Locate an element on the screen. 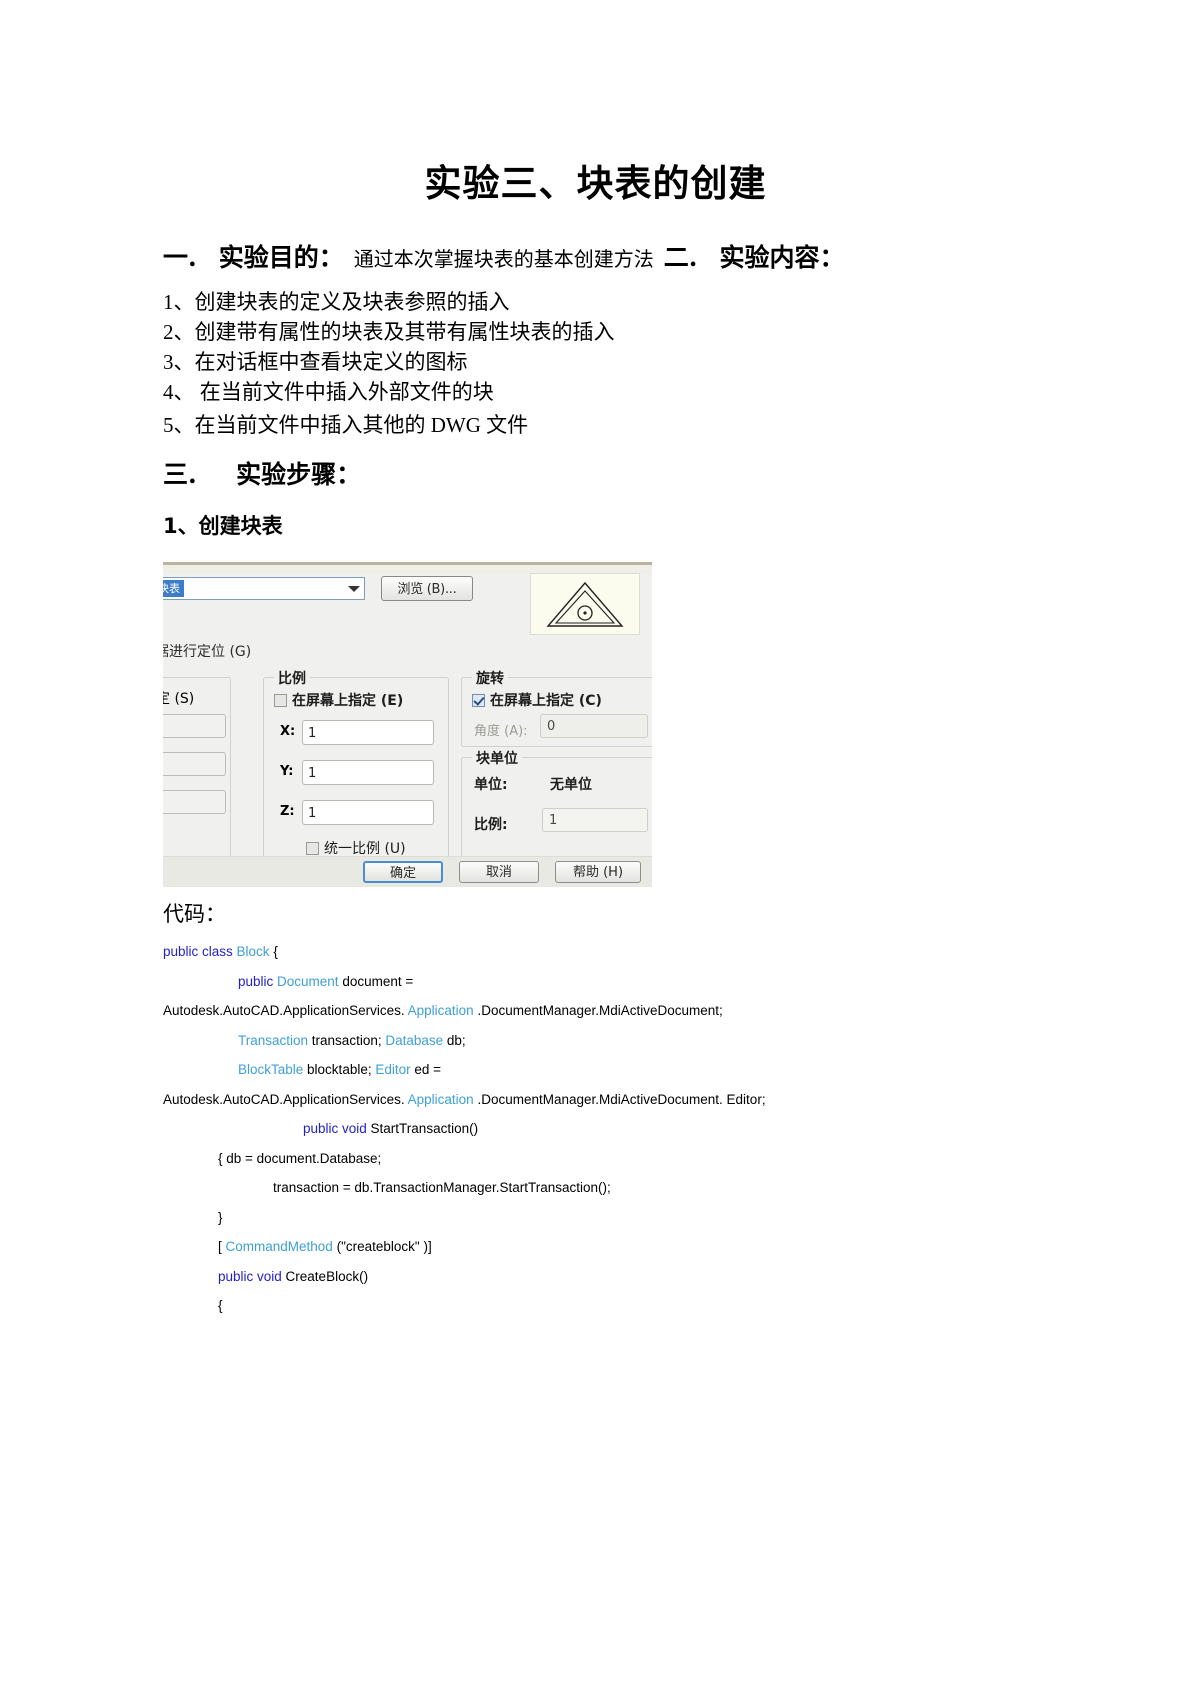 Image resolution: width=1191 pixels, height=1684 pixels. list-item: 4、 在当前文件中插入外部文件的块 is located at coordinates (328, 392).